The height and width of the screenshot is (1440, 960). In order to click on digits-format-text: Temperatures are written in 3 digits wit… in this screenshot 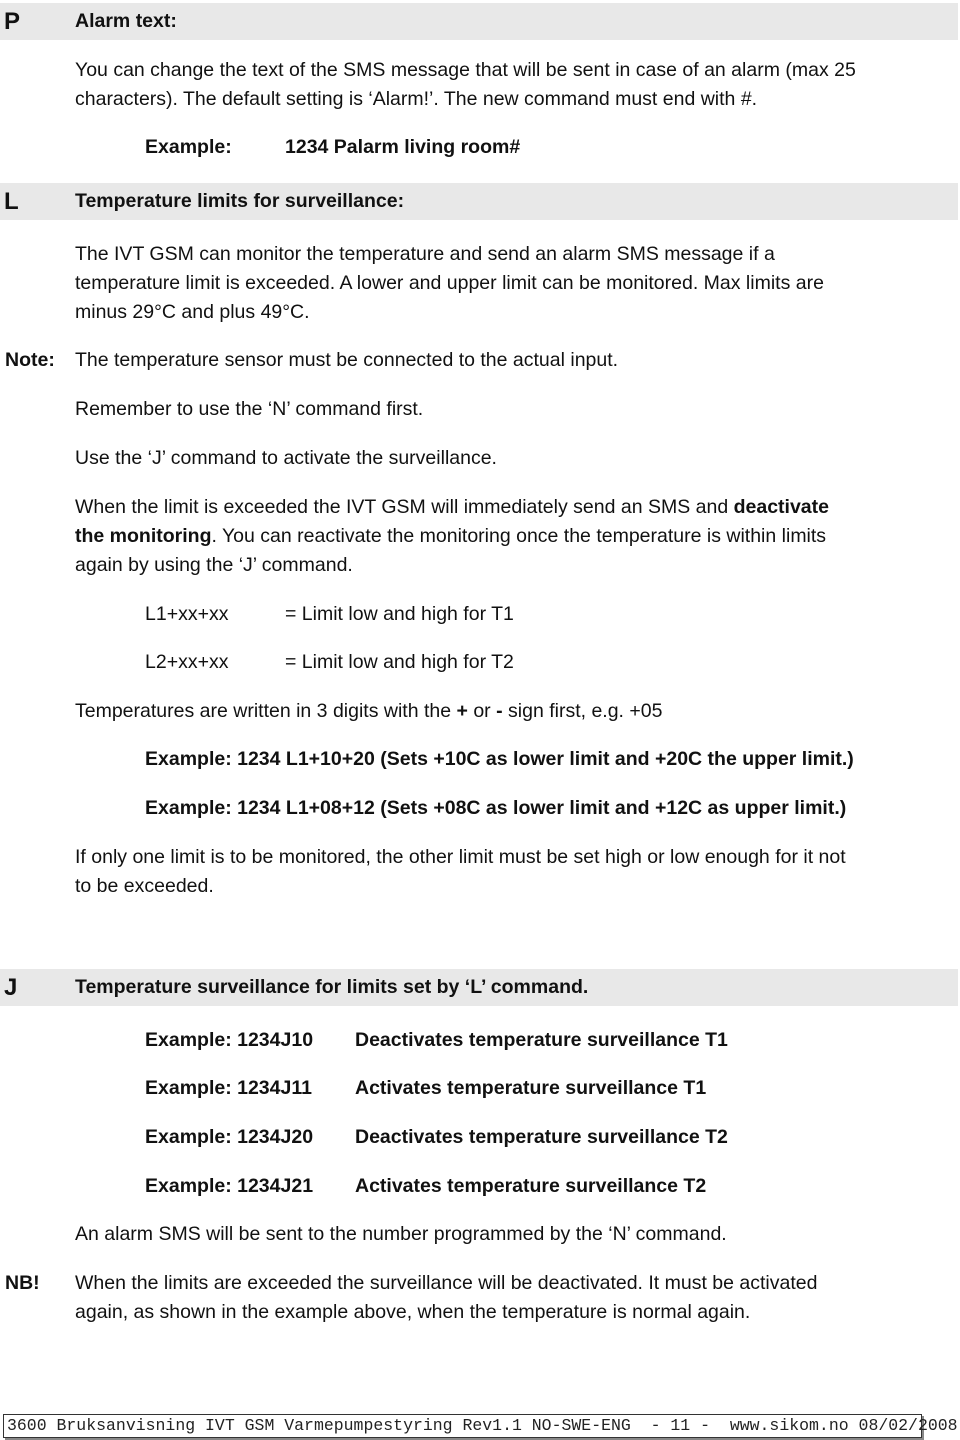, I will do `click(505, 711)`.